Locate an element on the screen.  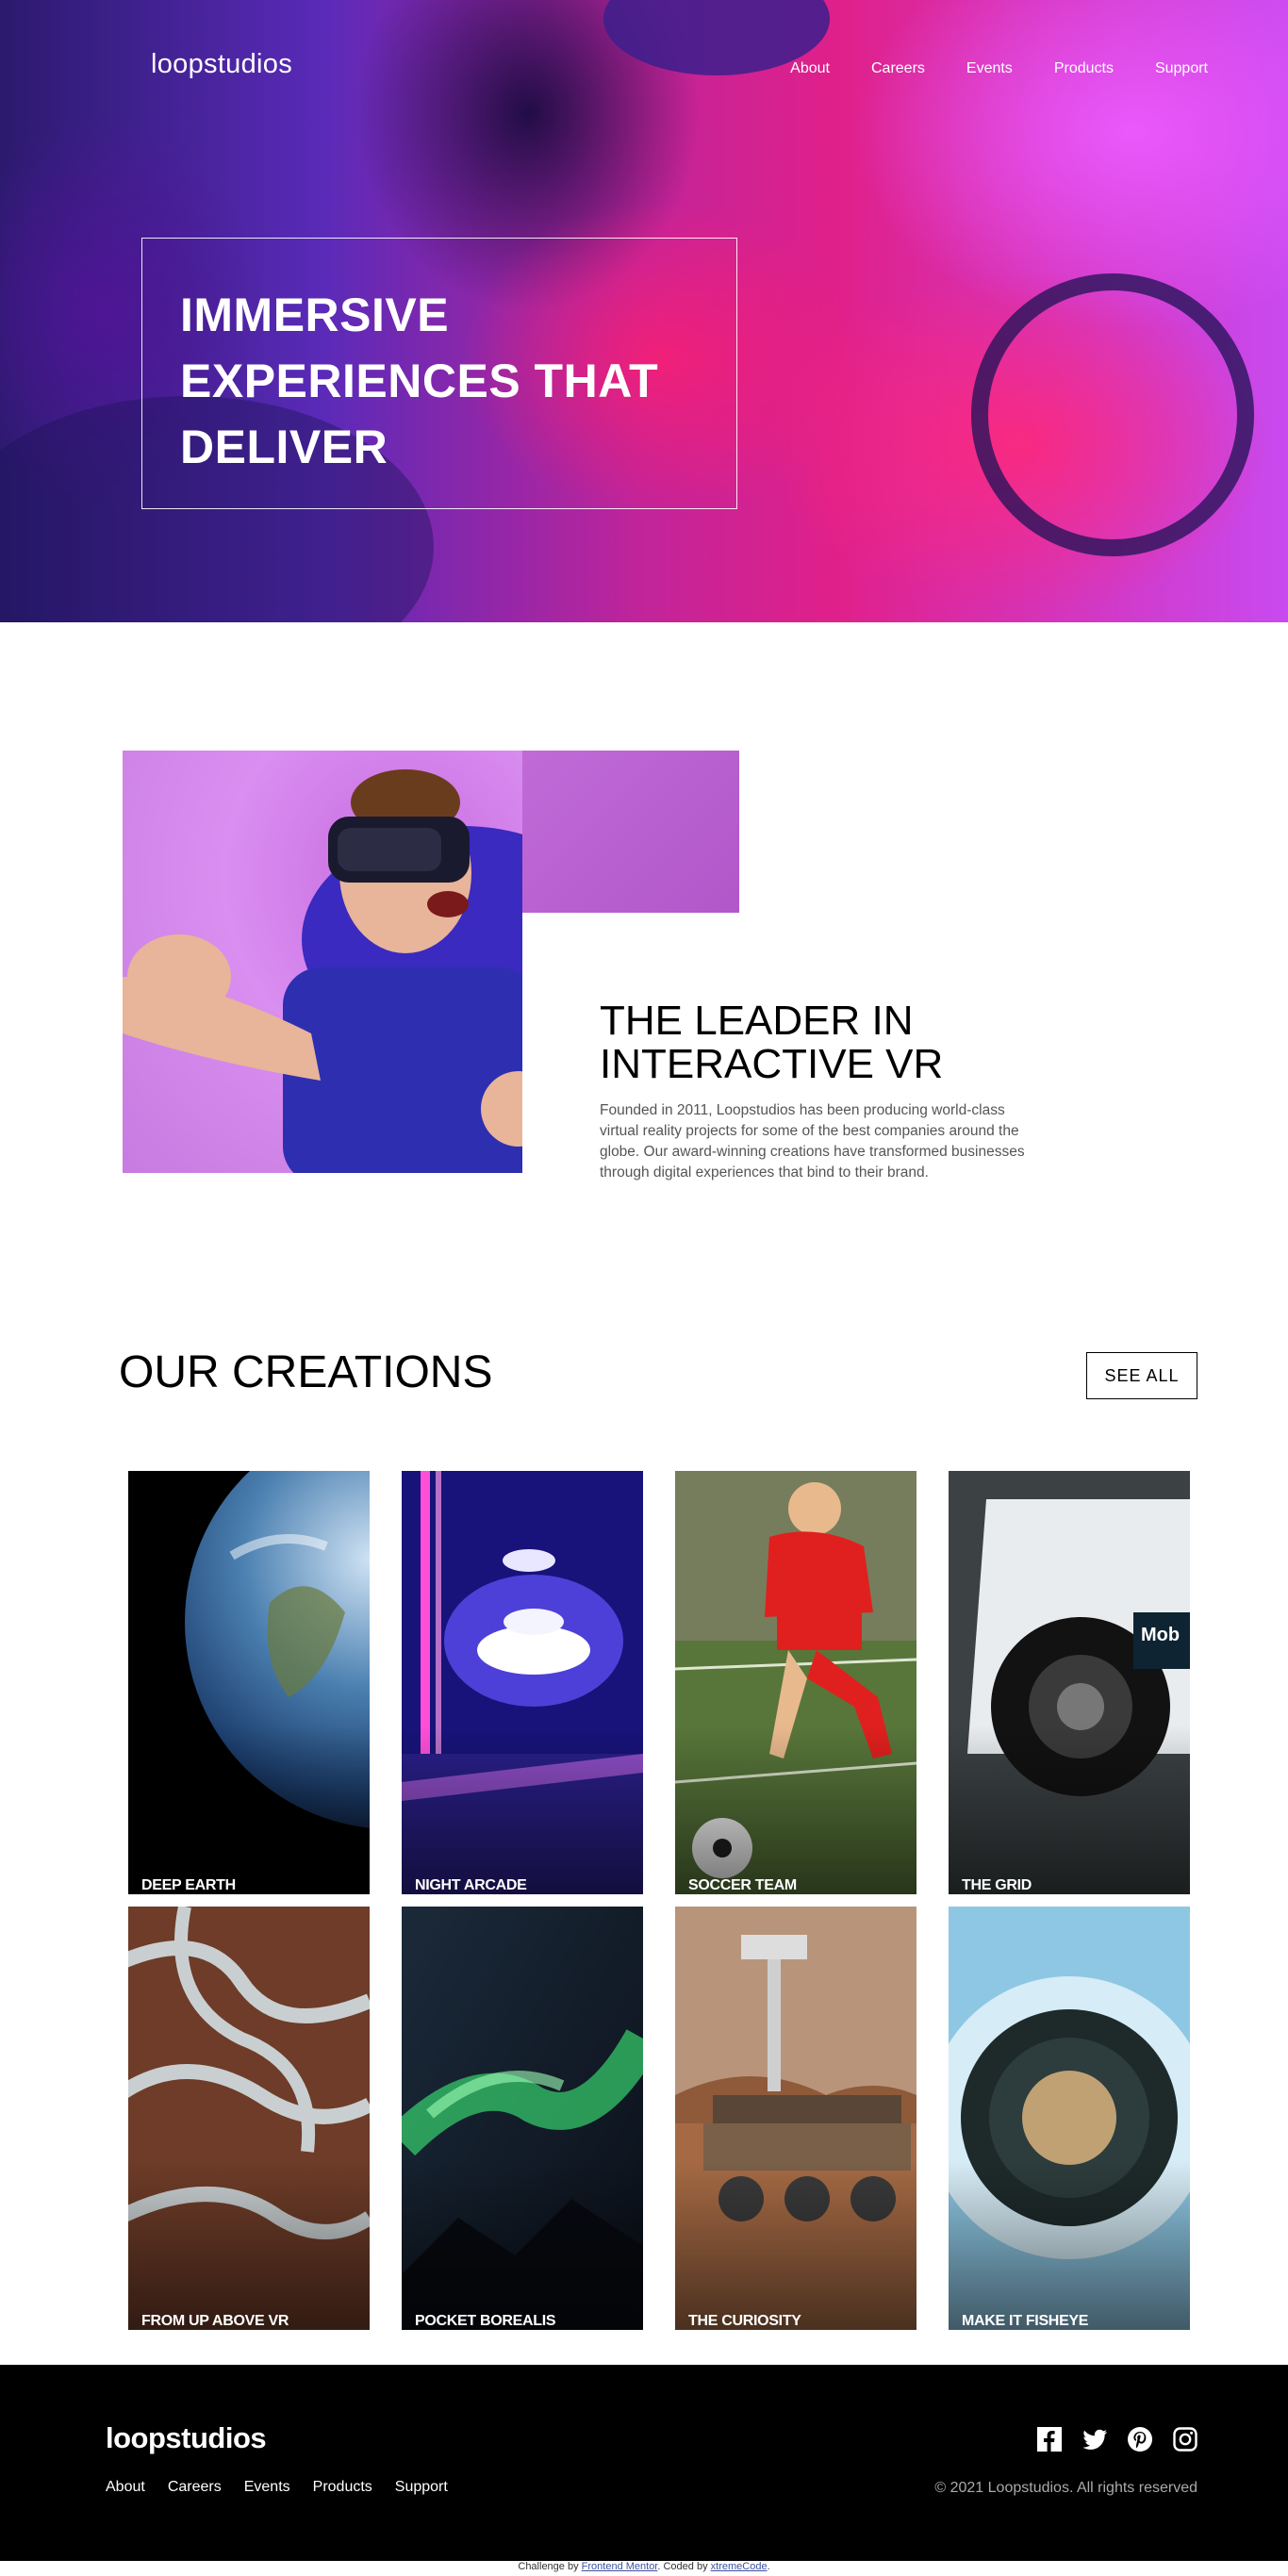
nav-products: Products is located at coordinates (1084, 68).